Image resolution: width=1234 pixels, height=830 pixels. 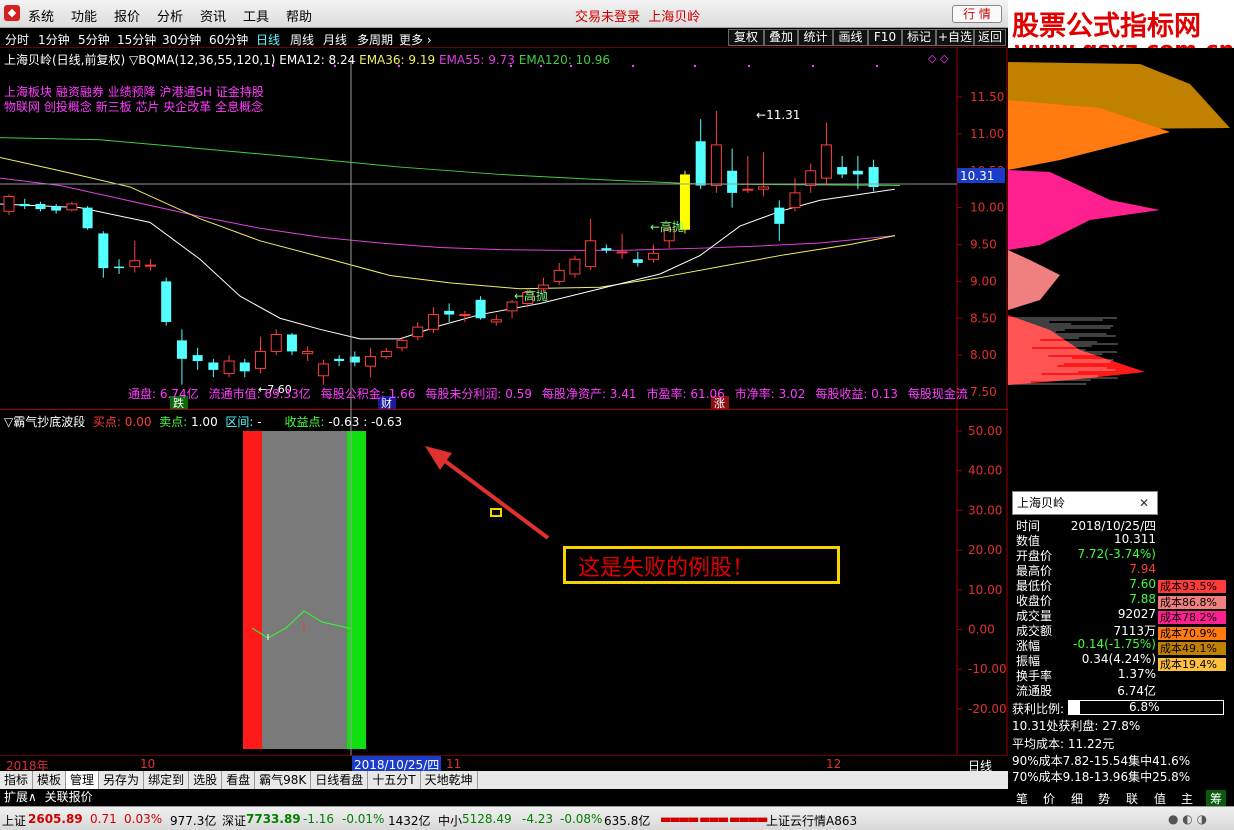 I want to click on add-watchlist-button: +自选, so click(x=955, y=37).